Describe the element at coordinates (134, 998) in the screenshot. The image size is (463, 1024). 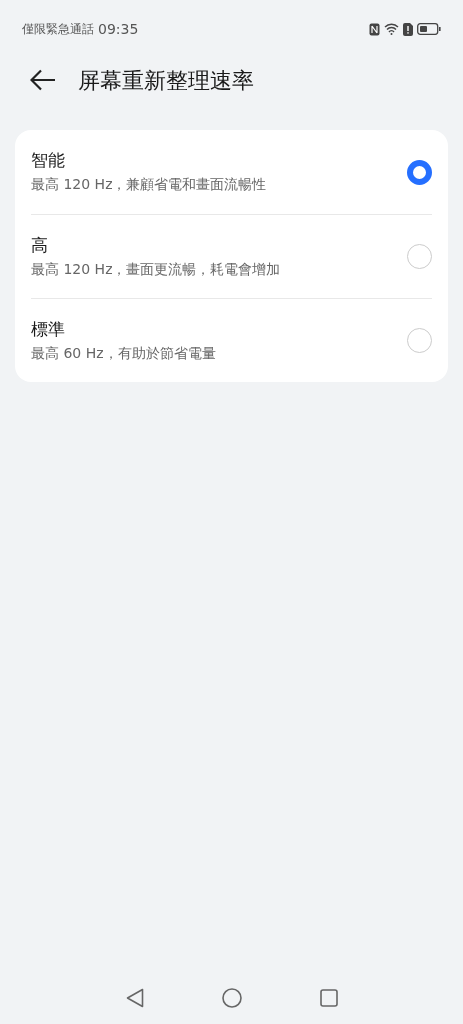
I see `back-nav-icon` at that location.